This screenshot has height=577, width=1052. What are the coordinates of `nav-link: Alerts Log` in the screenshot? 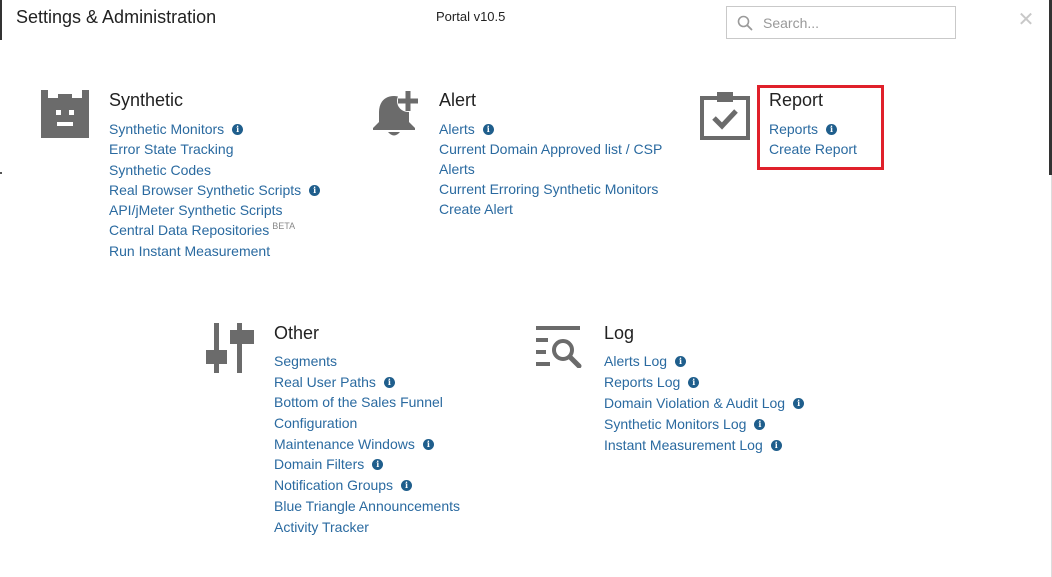 It's located at (635, 361).